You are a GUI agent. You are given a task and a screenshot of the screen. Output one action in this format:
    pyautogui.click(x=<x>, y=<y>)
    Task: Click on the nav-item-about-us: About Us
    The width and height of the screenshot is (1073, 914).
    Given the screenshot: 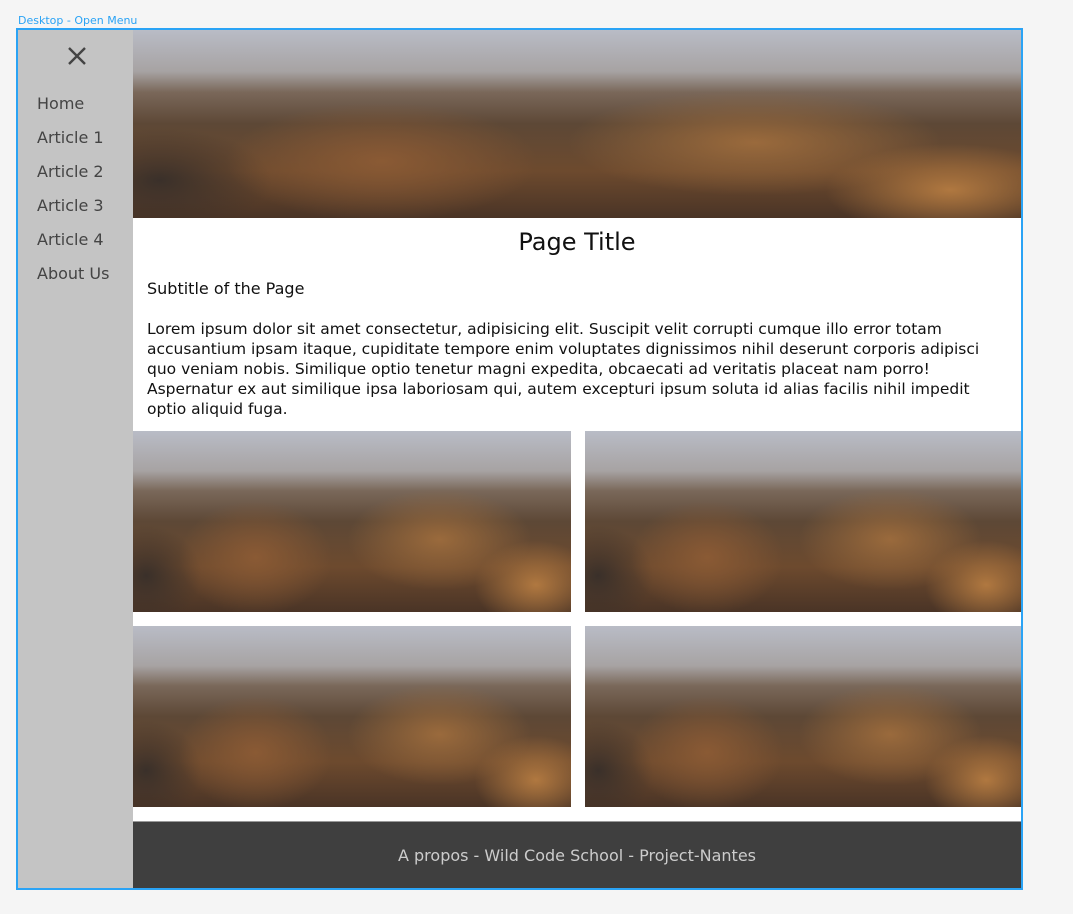 What is the action you would take?
    pyautogui.click(x=73, y=277)
    